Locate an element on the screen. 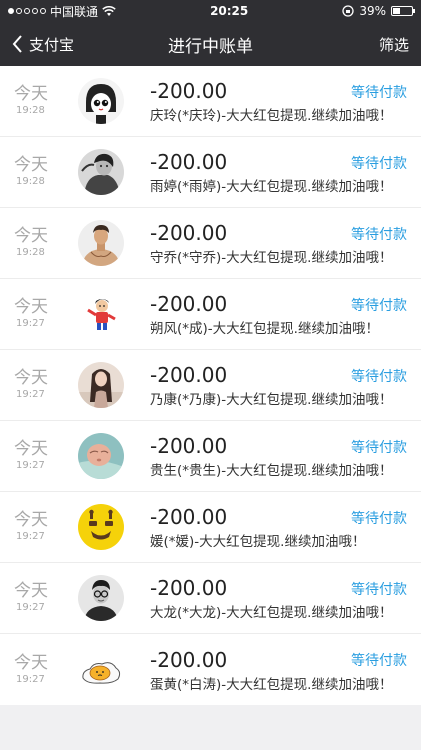 The width and height of the screenshot is (421, 750). man-avatar is located at coordinates (101, 243).